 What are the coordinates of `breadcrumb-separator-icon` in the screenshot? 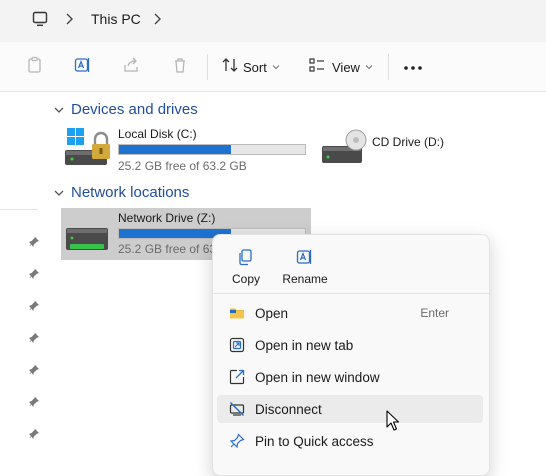 It's located at (69, 19).